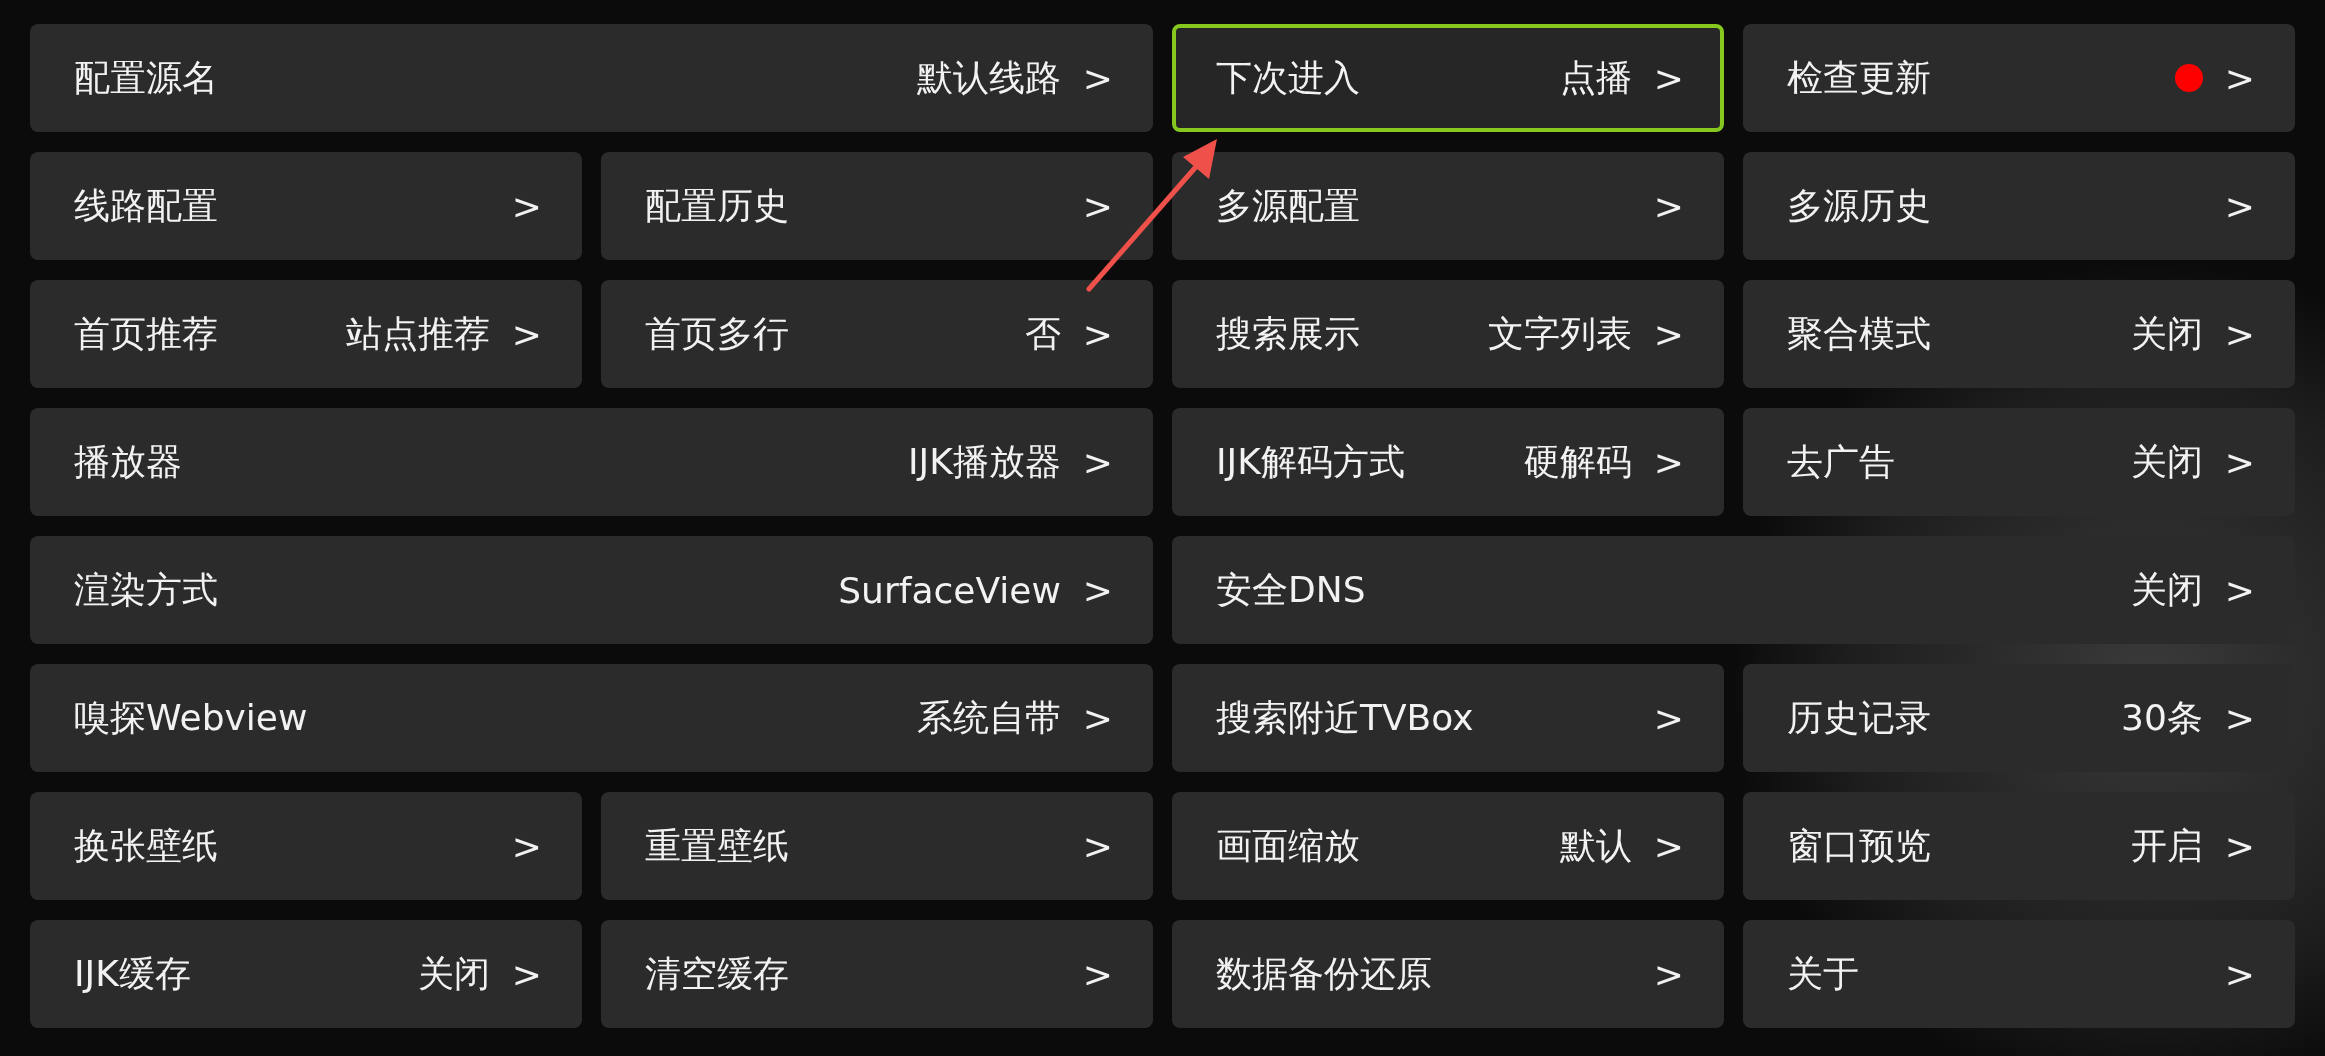 This screenshot has width=2325, height=1056. Describe the element at coordinates (306, 974) in the screenshot. I see `setting-item: IJK缓存 关闭 >` at that location.